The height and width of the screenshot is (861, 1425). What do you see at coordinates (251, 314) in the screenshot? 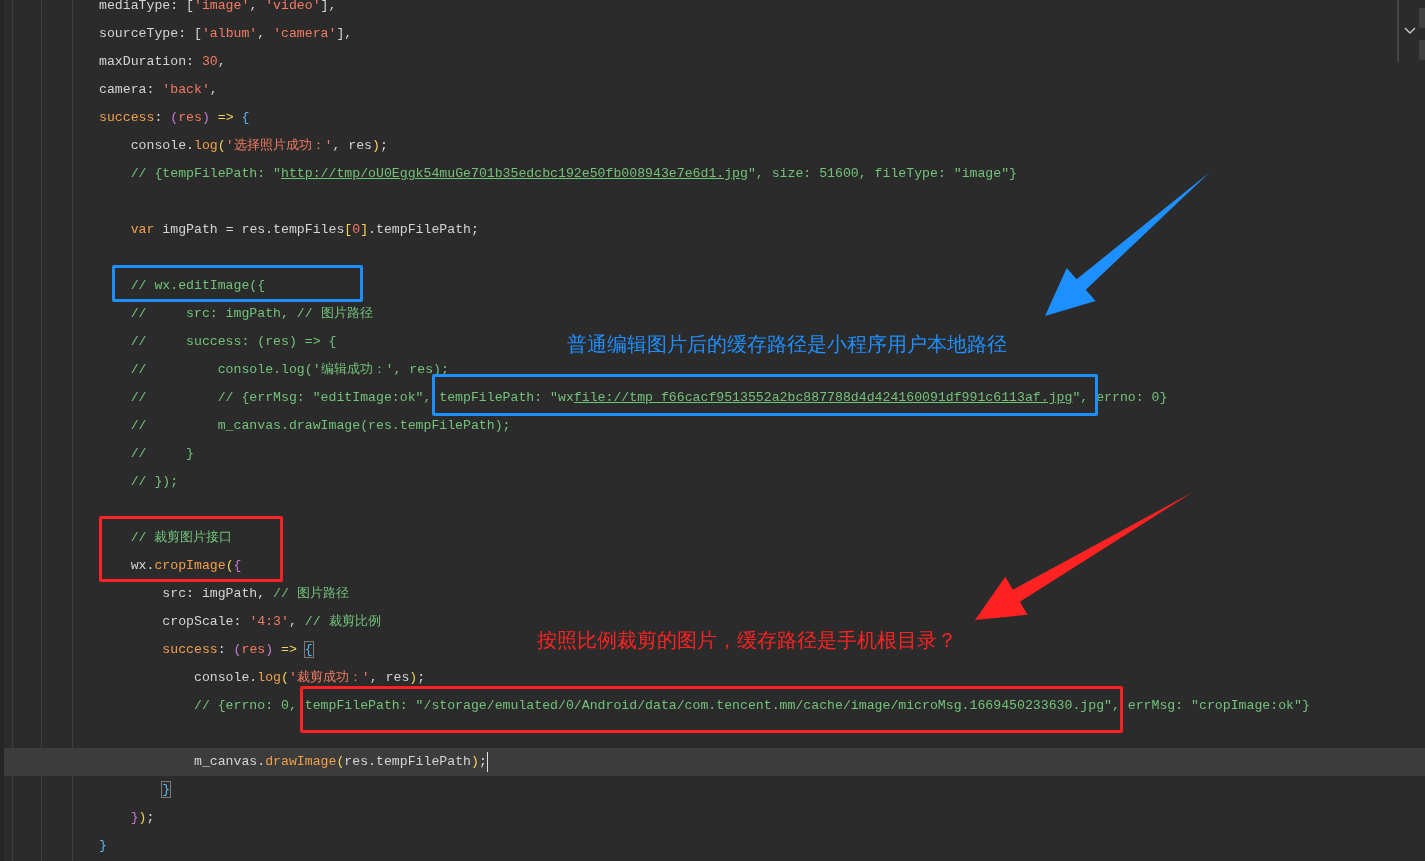
I see `code-line: // src: imgPath, // 图片路径` at bounding box center [251, 314].